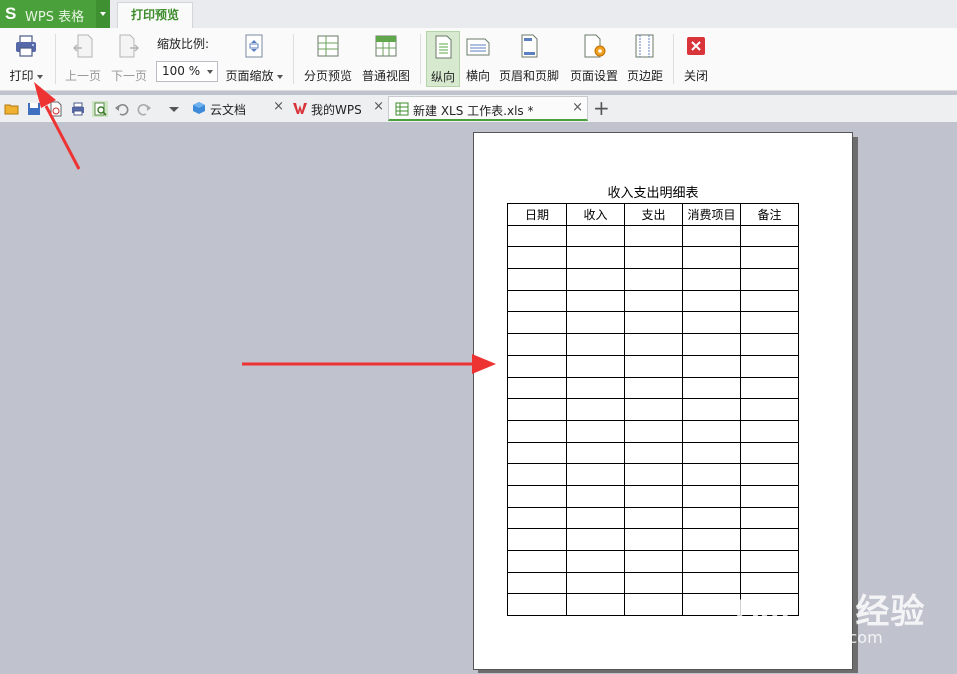  I want to click on zoom-select: 100 %, so click(187, 71).